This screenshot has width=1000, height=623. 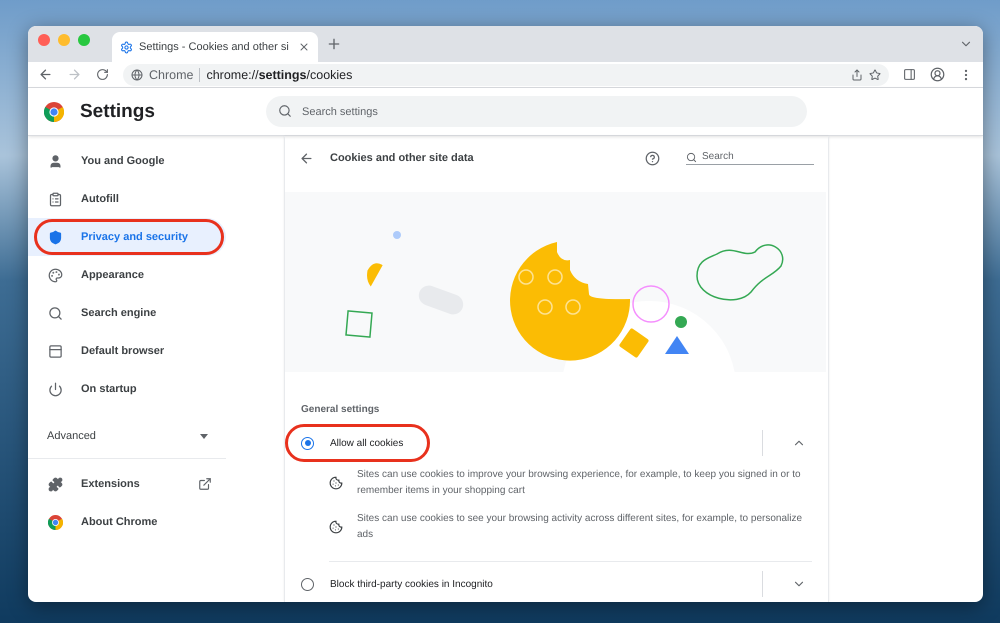 What do you see at coordinates (55, 351) in the screenshot?
I see `browser-window-icon` at bounding box center [55, 351].